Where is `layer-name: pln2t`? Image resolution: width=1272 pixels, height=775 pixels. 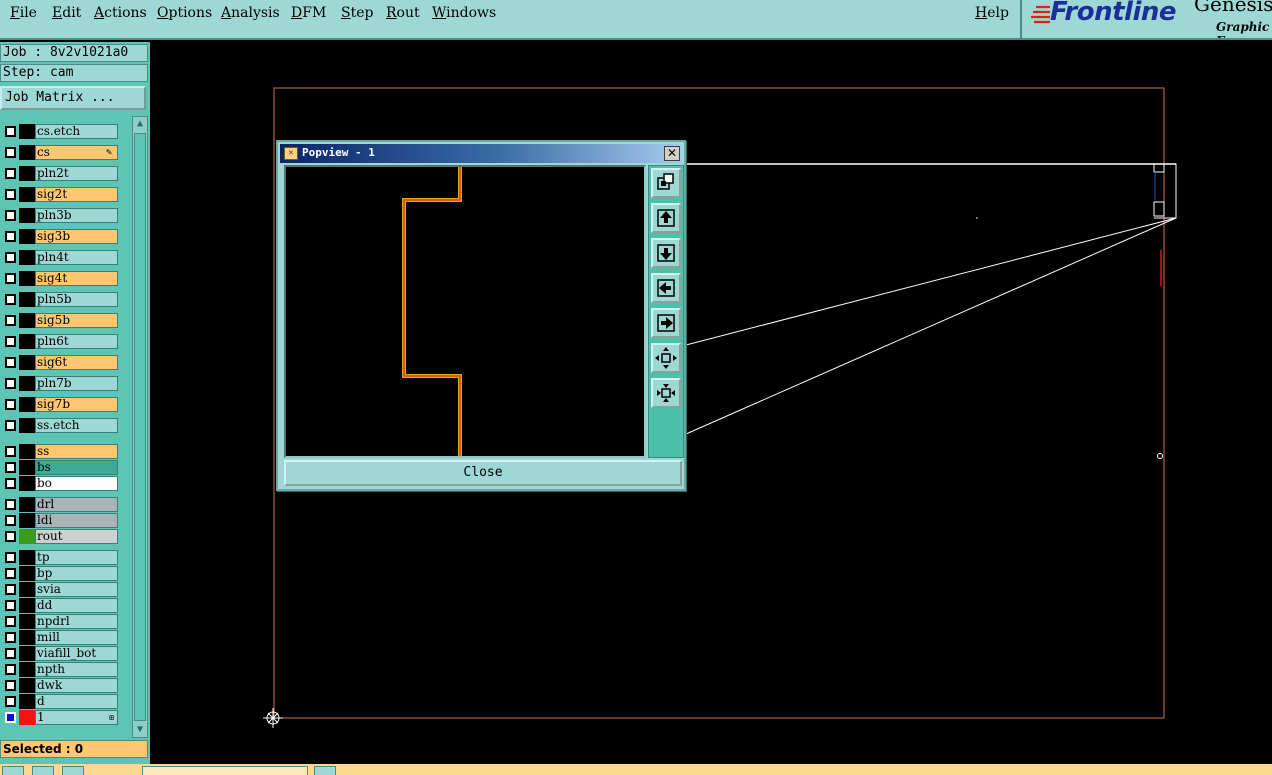
layer-name: pln2t is located at coordinates (76, 173).